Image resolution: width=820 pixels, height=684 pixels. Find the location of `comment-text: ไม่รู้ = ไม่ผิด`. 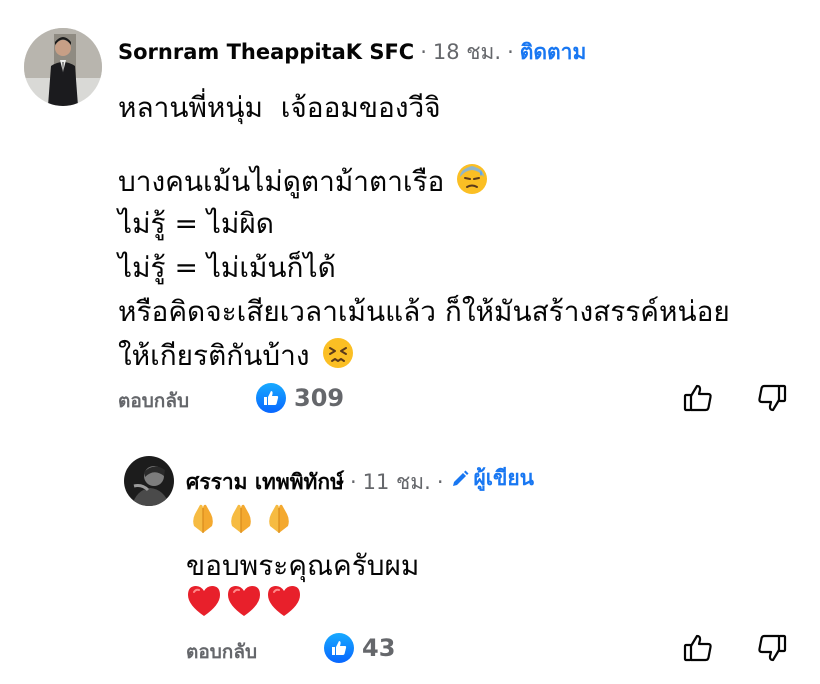

comment-text: ไม่รู้ = ไม่ผิด is located at coordinates (196, 223).